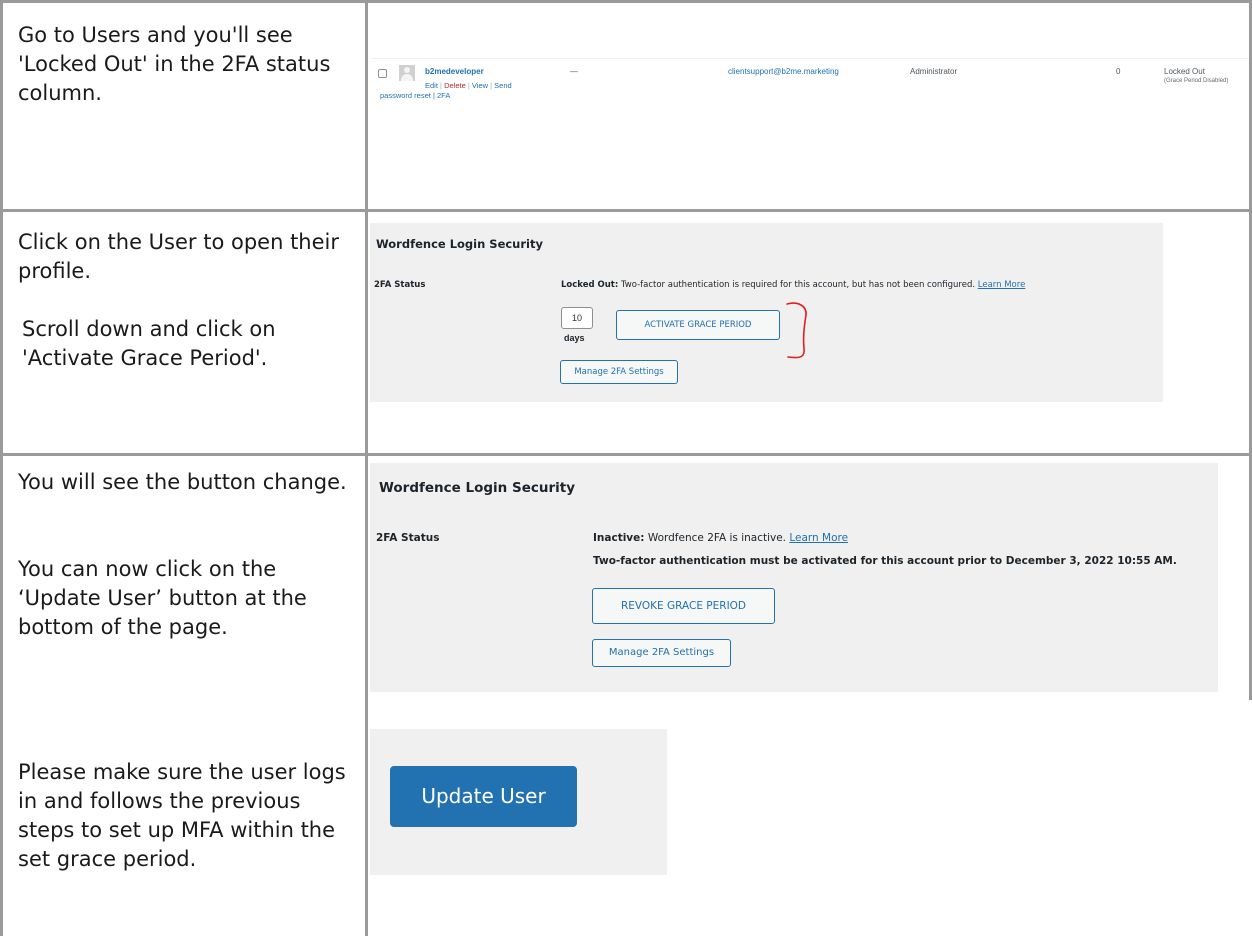  I want to click on username-link: b2medeveloper, so click(454, 71).